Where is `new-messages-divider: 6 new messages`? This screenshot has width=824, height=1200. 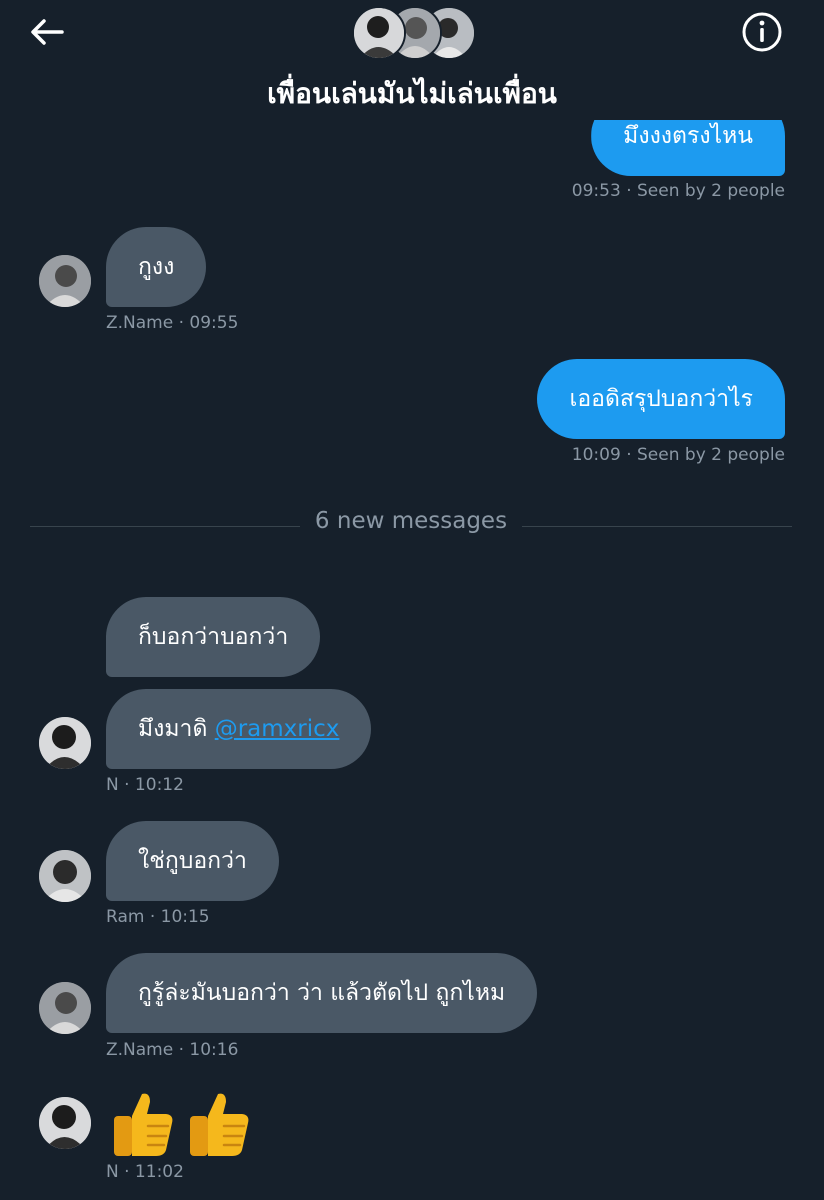 new-messages-divider: 6 new messages is located at coordinates (411, 525).